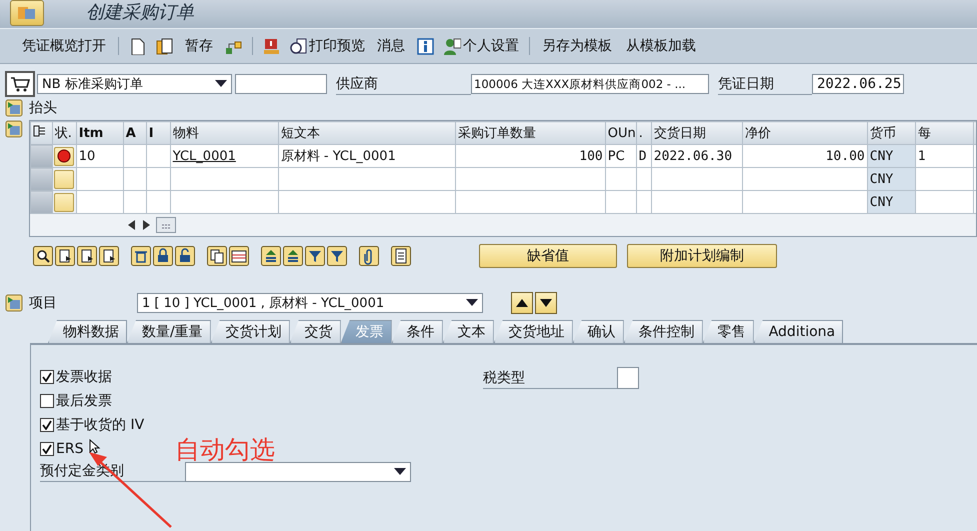 This screenshot has height=531, width=977. I want to click on item-dropdown: 1 [ 10 ] YCL_0001 , 原材料 - YCL_0001, so click(310, 303).